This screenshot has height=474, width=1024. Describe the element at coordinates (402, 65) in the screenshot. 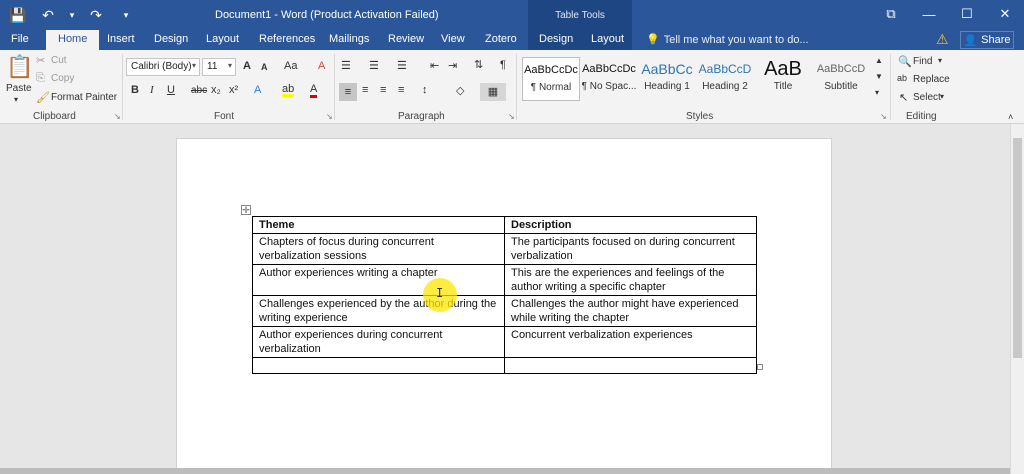

I see `multilevel-list-icon: ☰` at that location.